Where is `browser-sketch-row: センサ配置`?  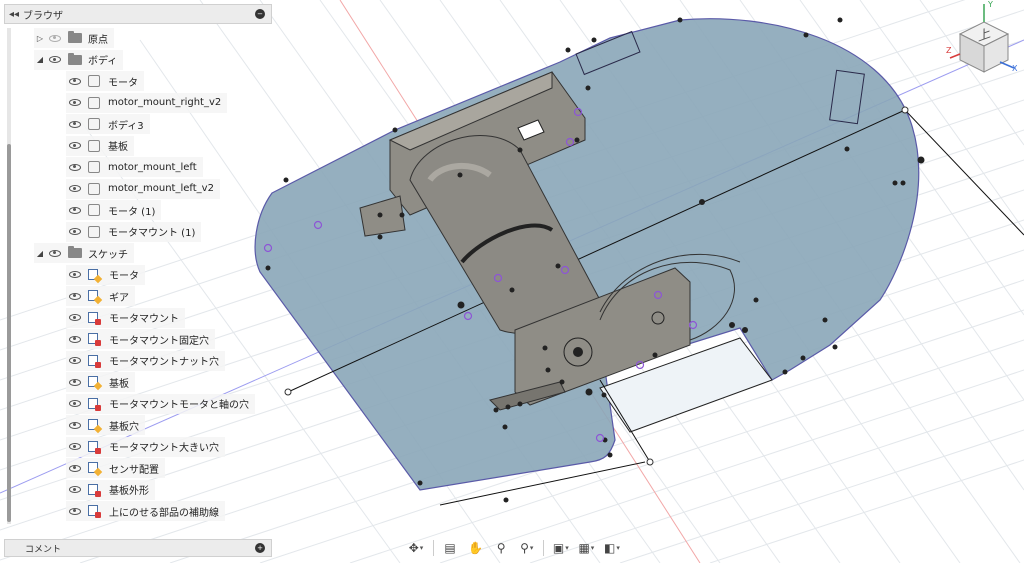 browser-sketch-row: センサ配置 is located at coordinates (115, 468).